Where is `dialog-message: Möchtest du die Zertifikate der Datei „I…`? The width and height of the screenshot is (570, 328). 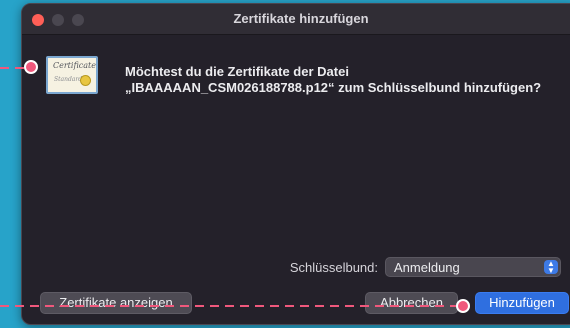
dialog-message: Möchtest du die Zertifikate der Datei „I… is located at coordinates (333, 79).